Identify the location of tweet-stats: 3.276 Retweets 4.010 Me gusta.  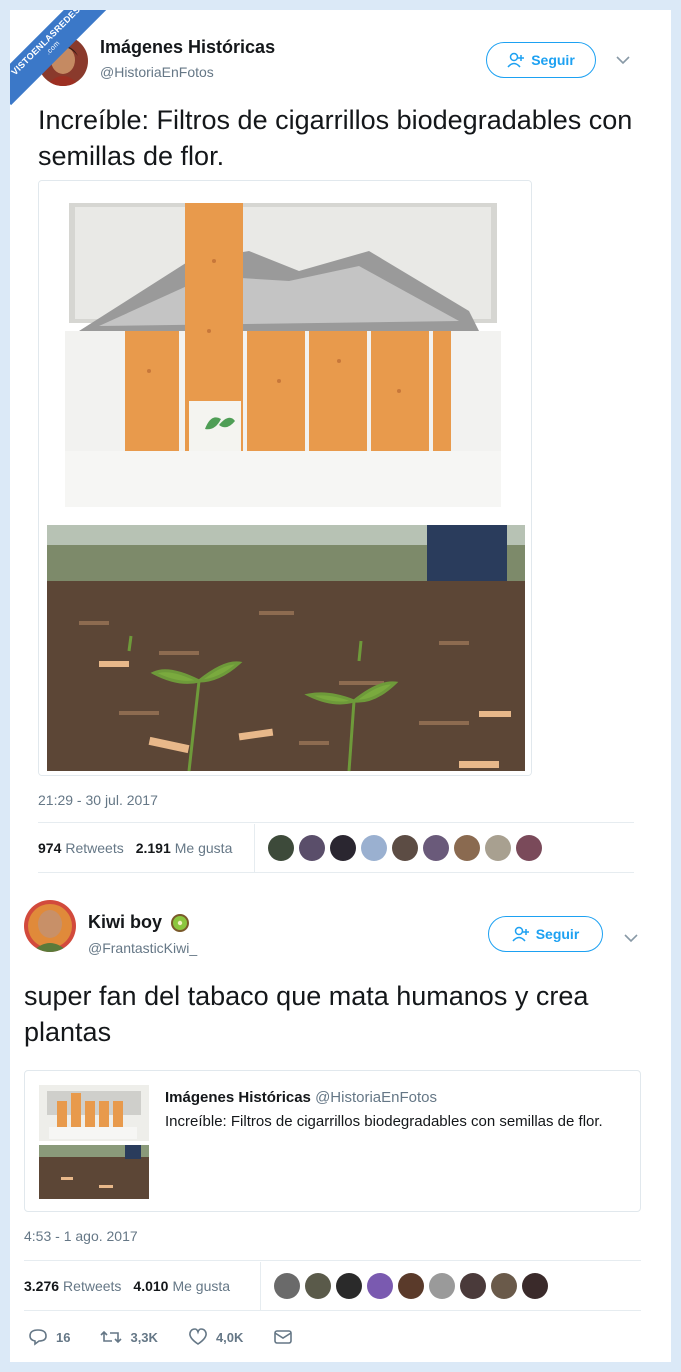
(133, 1286).